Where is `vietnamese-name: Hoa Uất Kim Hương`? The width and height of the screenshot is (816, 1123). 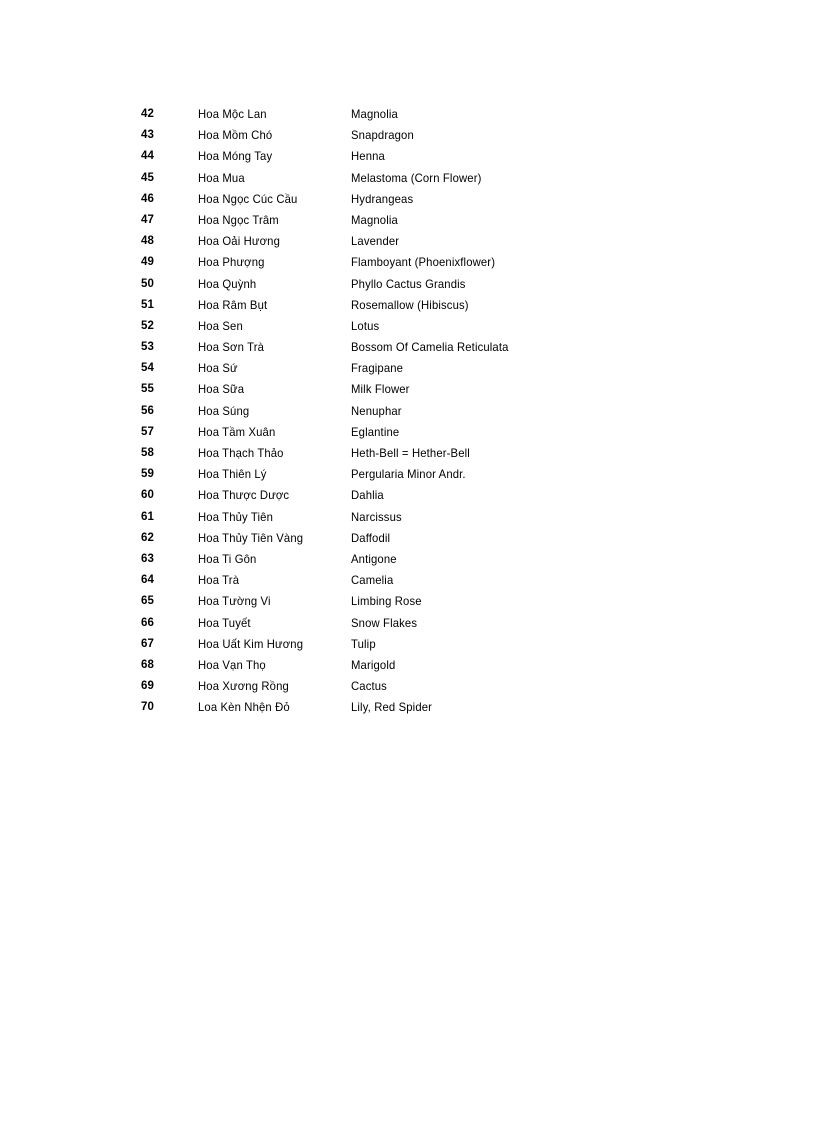
vietnamese-name: Hoa Uất Kim Hương is located at coordinates (251, 643).